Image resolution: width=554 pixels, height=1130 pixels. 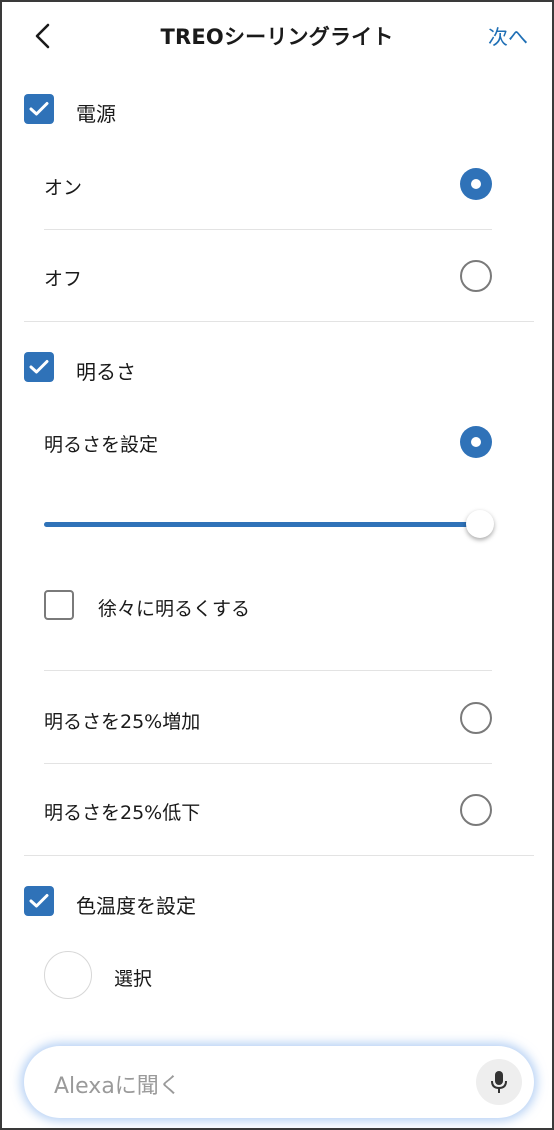 I want to click on gradual-brightness-label: 徐々に明るくする, so click(x=174, y=609).